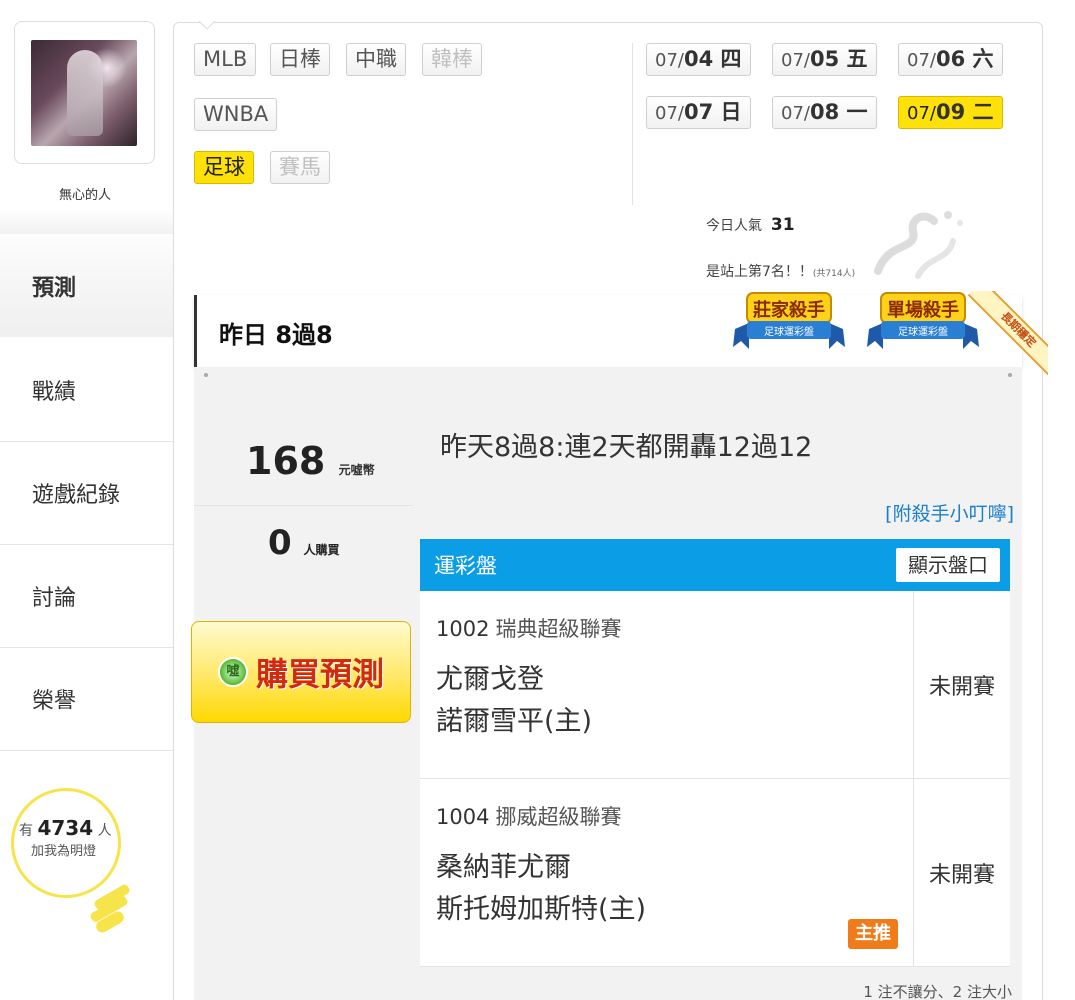 Image resolution: width=1075 pixels, height=1000 pixels. Describe the element at coordinates (514, 721) in the screenshot. I see `team-home: 諾爾雪平(主)` at that location.